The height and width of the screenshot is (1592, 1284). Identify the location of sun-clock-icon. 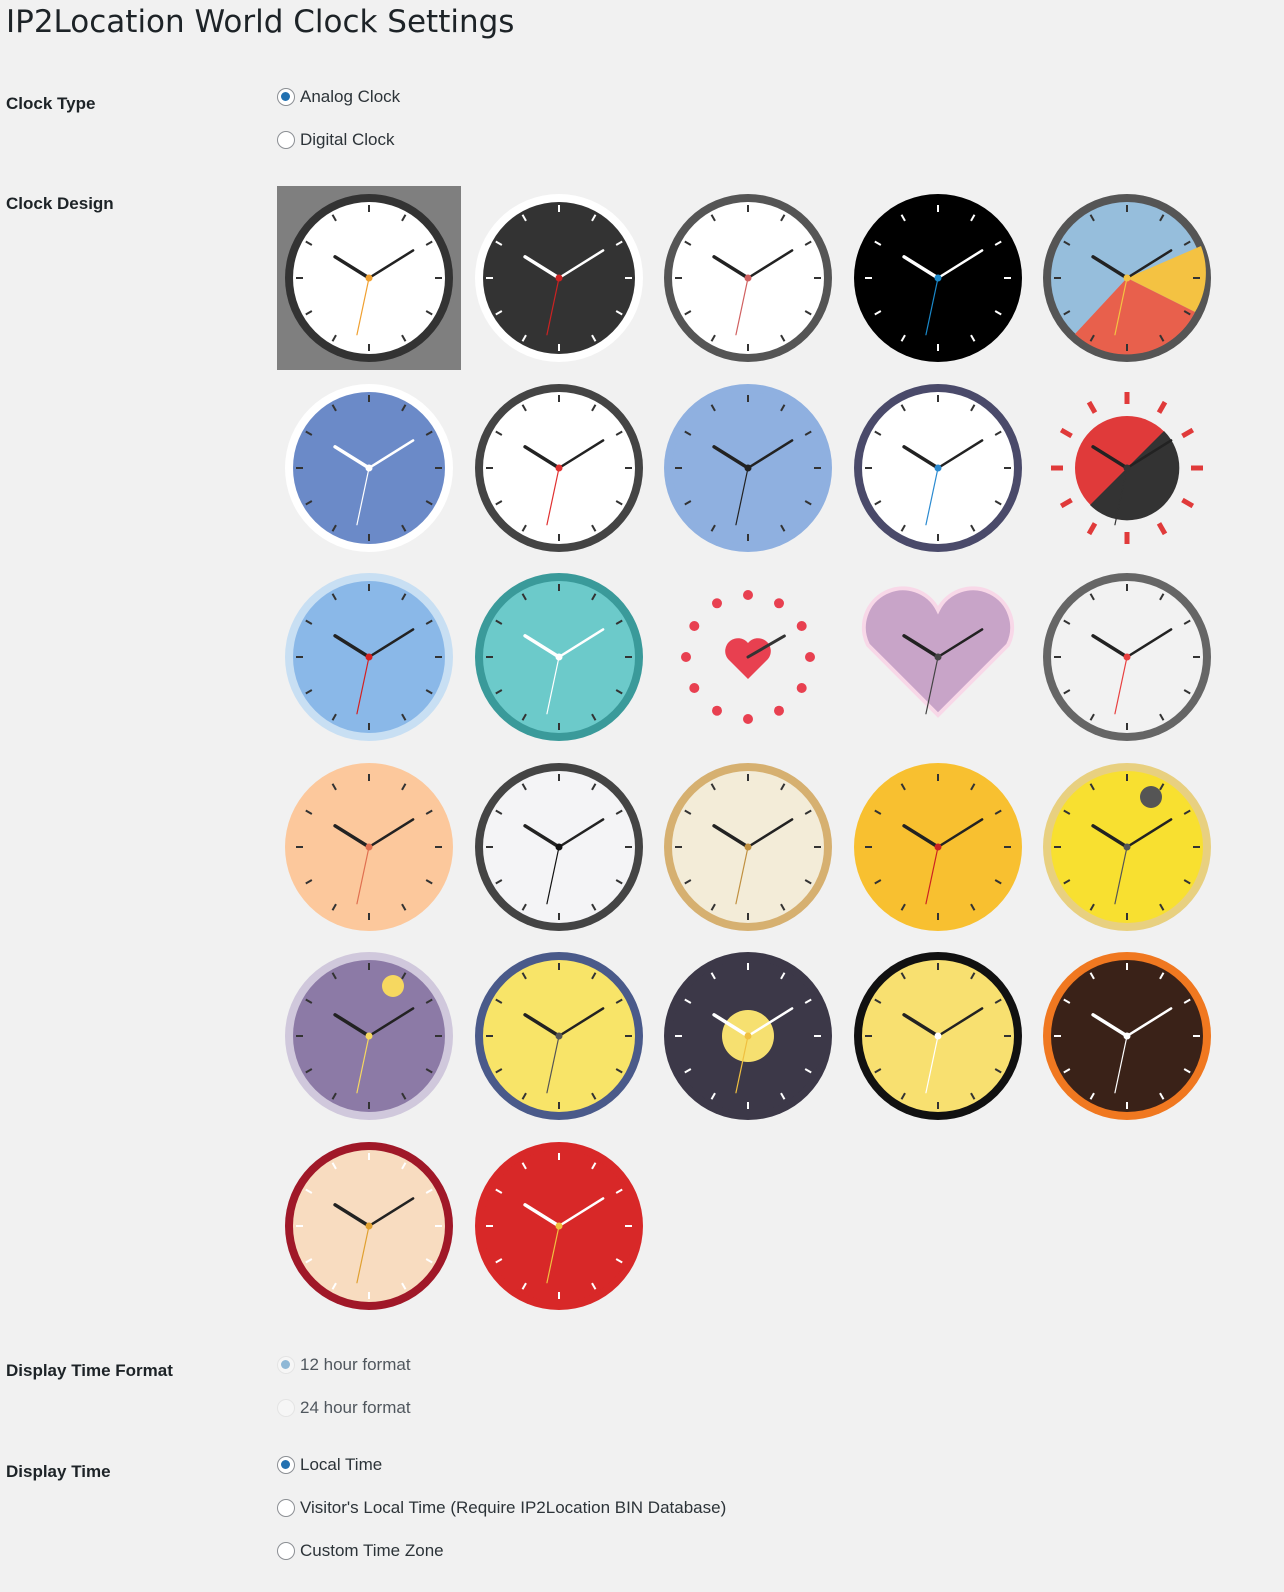
(1127, 467).